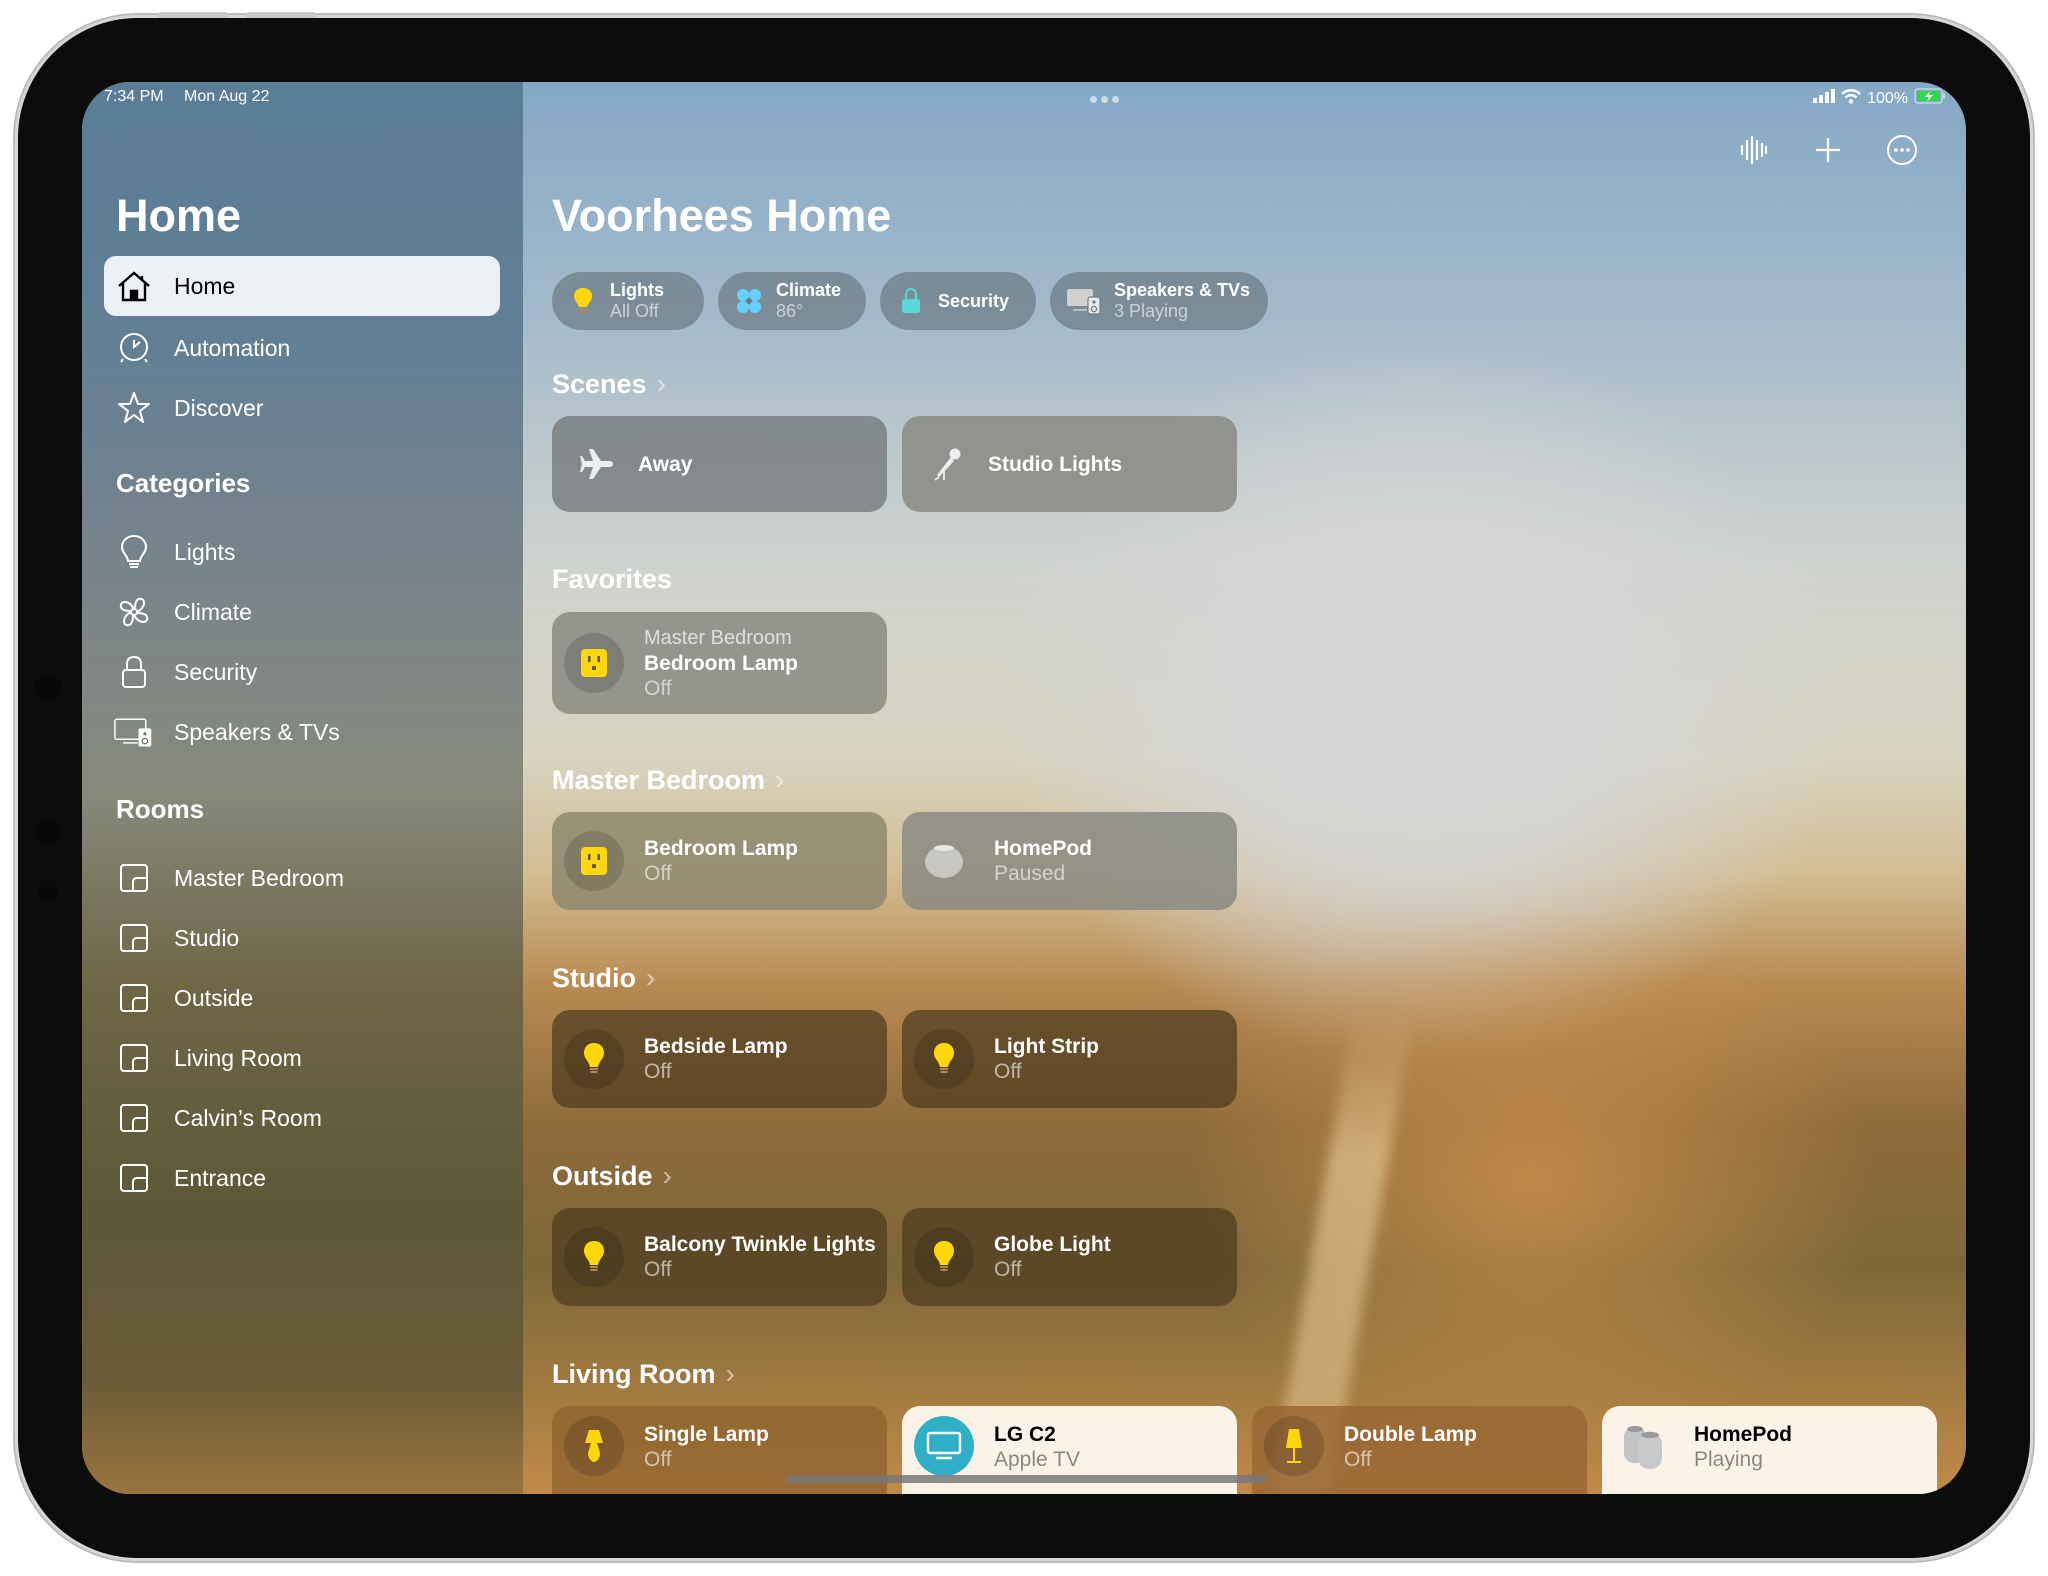  I want to click on sidebar-item-label: Master Bedroom, so click(259, 877).